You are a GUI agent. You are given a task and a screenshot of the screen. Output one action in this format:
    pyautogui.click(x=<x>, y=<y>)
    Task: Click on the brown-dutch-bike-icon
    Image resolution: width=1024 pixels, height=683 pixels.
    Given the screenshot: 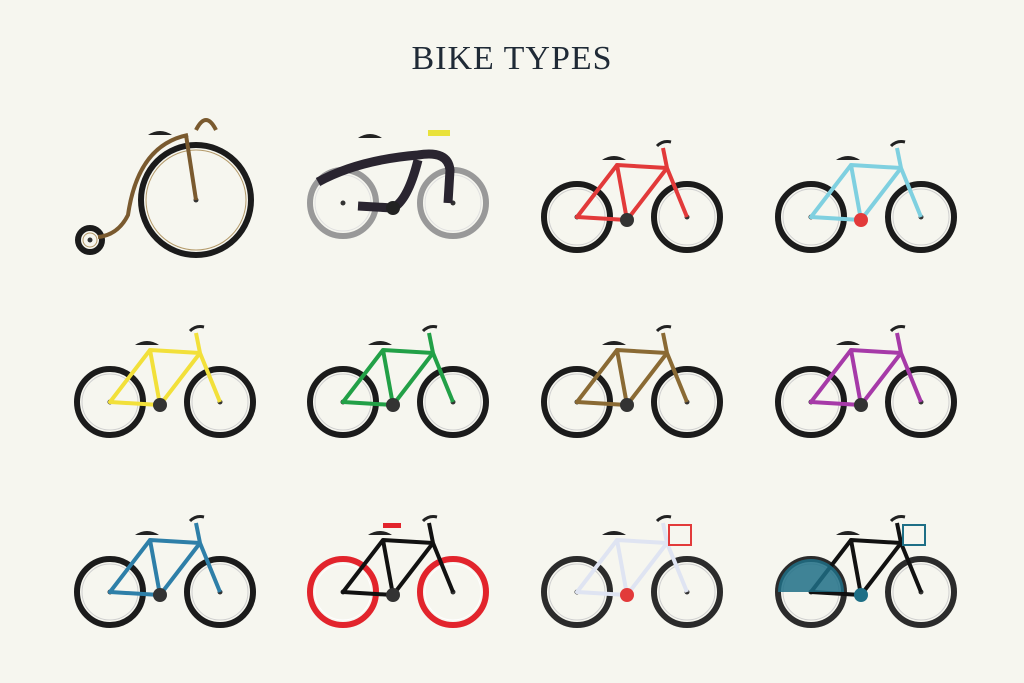 What is the action you would take?
    pyautogui.click(x=632, y=380)
    